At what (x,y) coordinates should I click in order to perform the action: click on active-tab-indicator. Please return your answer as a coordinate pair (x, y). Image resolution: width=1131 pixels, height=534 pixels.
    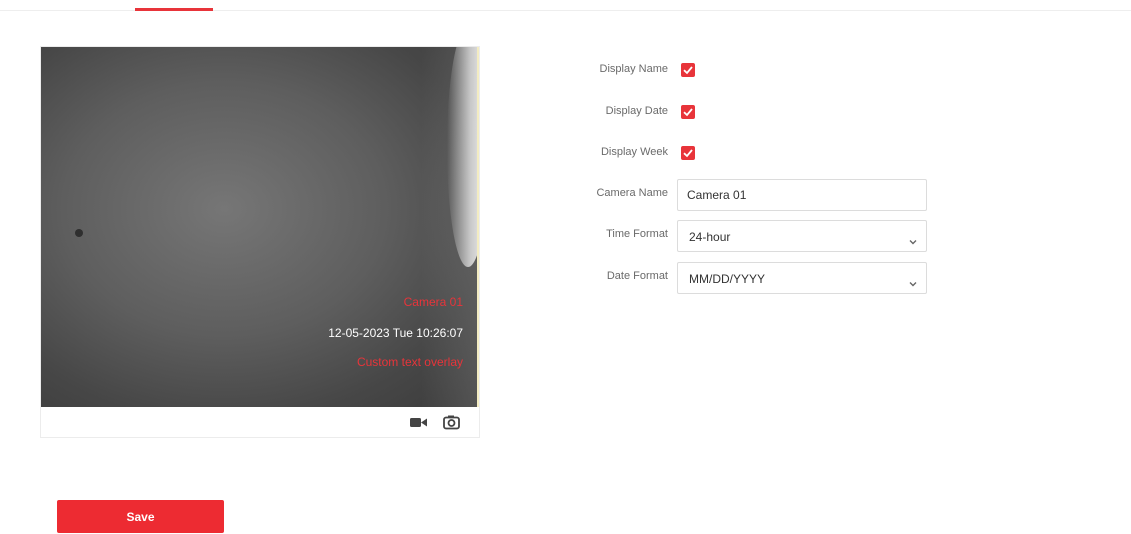
    Looking at the image, I should click on (174, 9).